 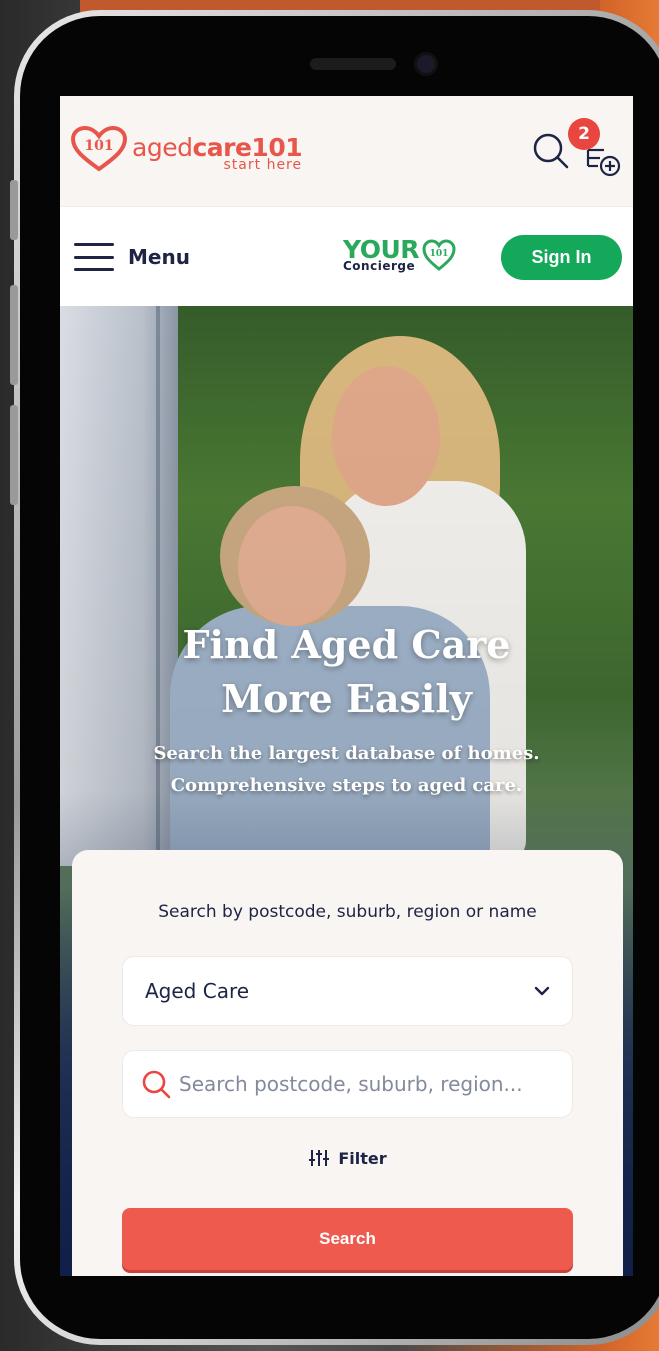 What do you see at coordinates (426, 64) in the screenshot?
I see `phone-camera` at bounding box center [426, 64].